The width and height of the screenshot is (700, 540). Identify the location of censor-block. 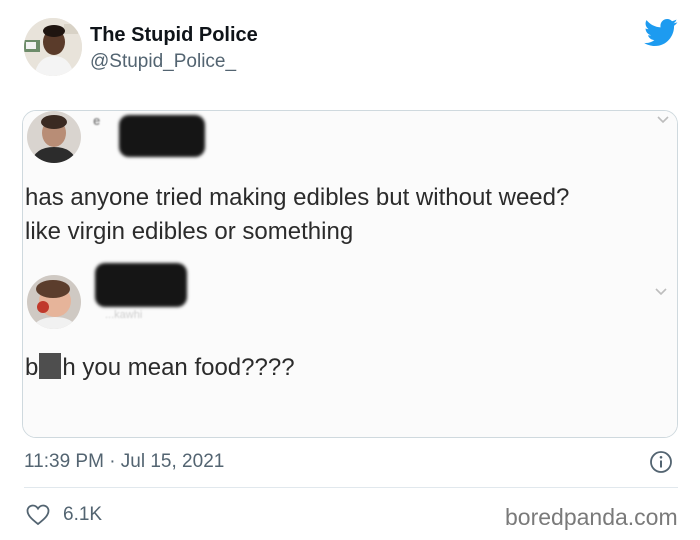
(50, 366).